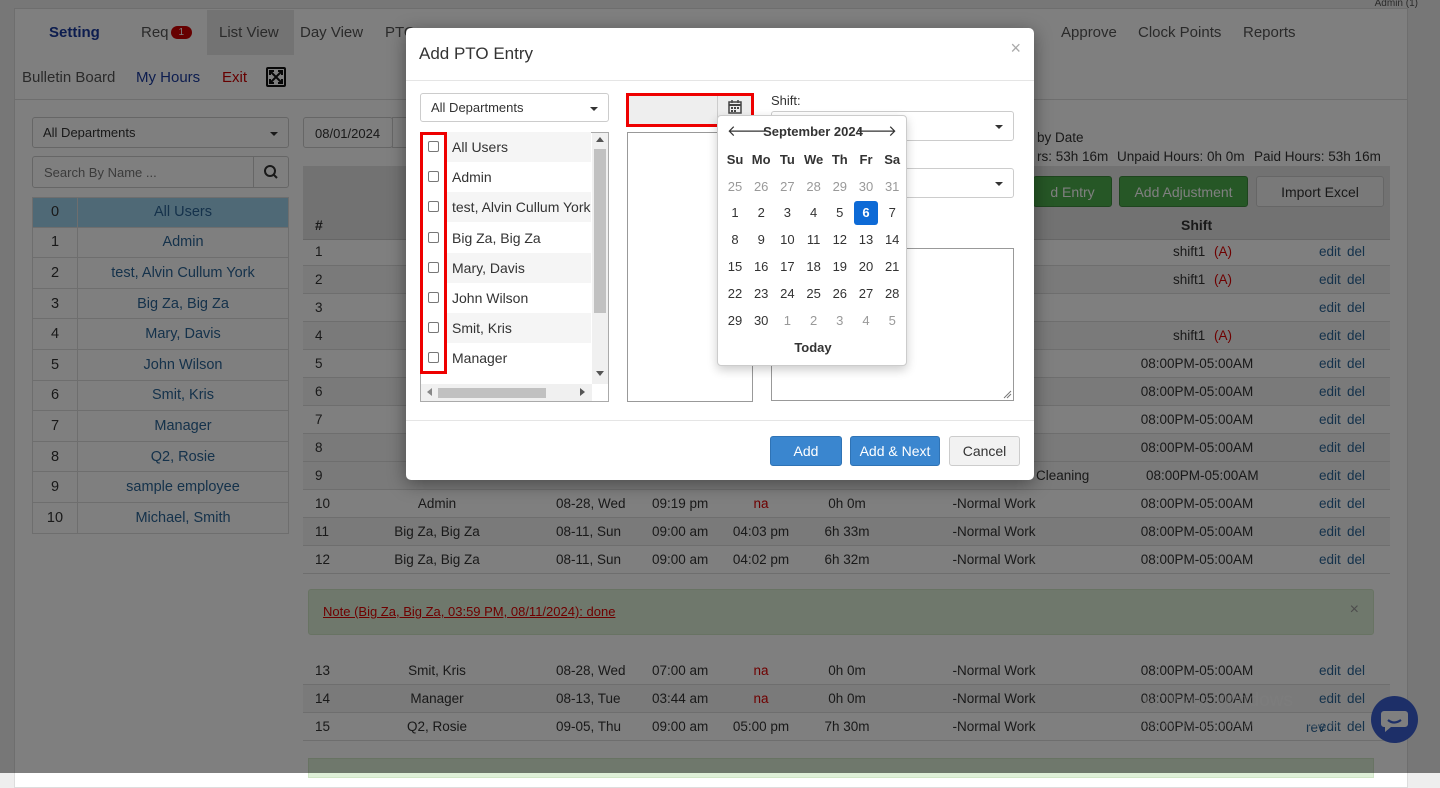 The image size is (1440, 788). I want to click on calendar-day: 10, so click(787, 240).